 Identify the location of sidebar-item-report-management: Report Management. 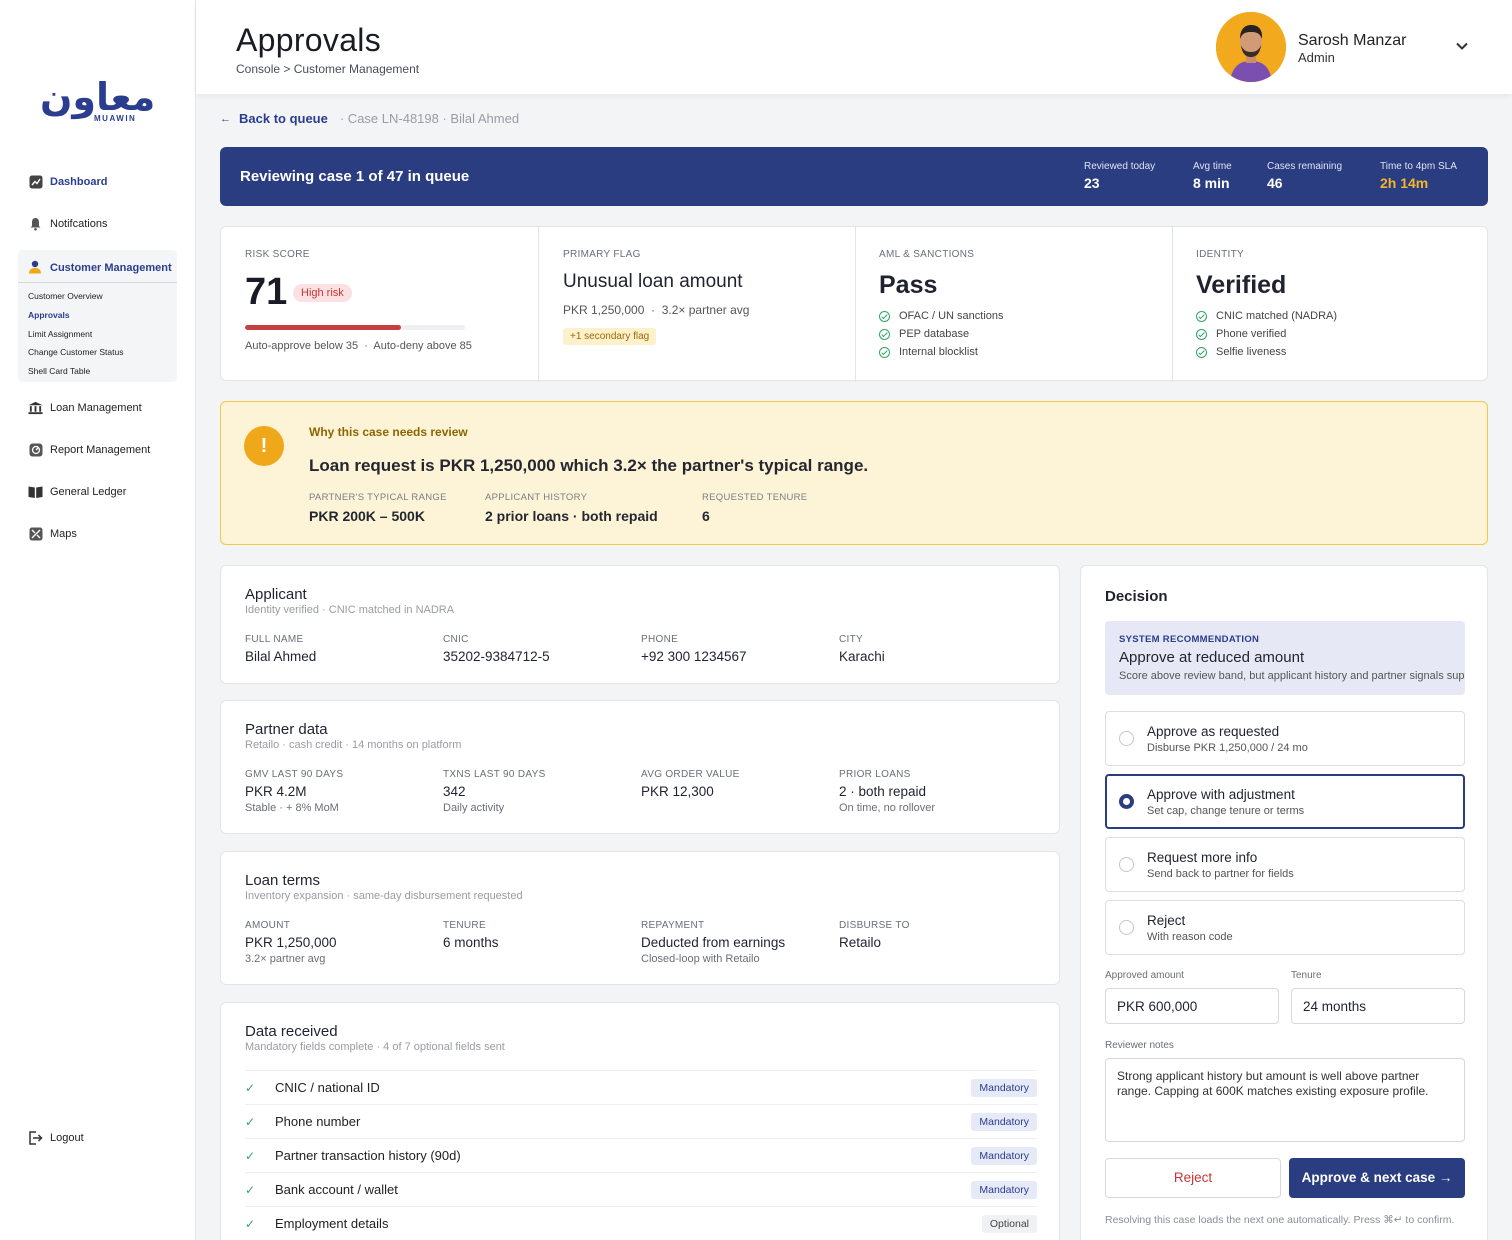
(89, 449).